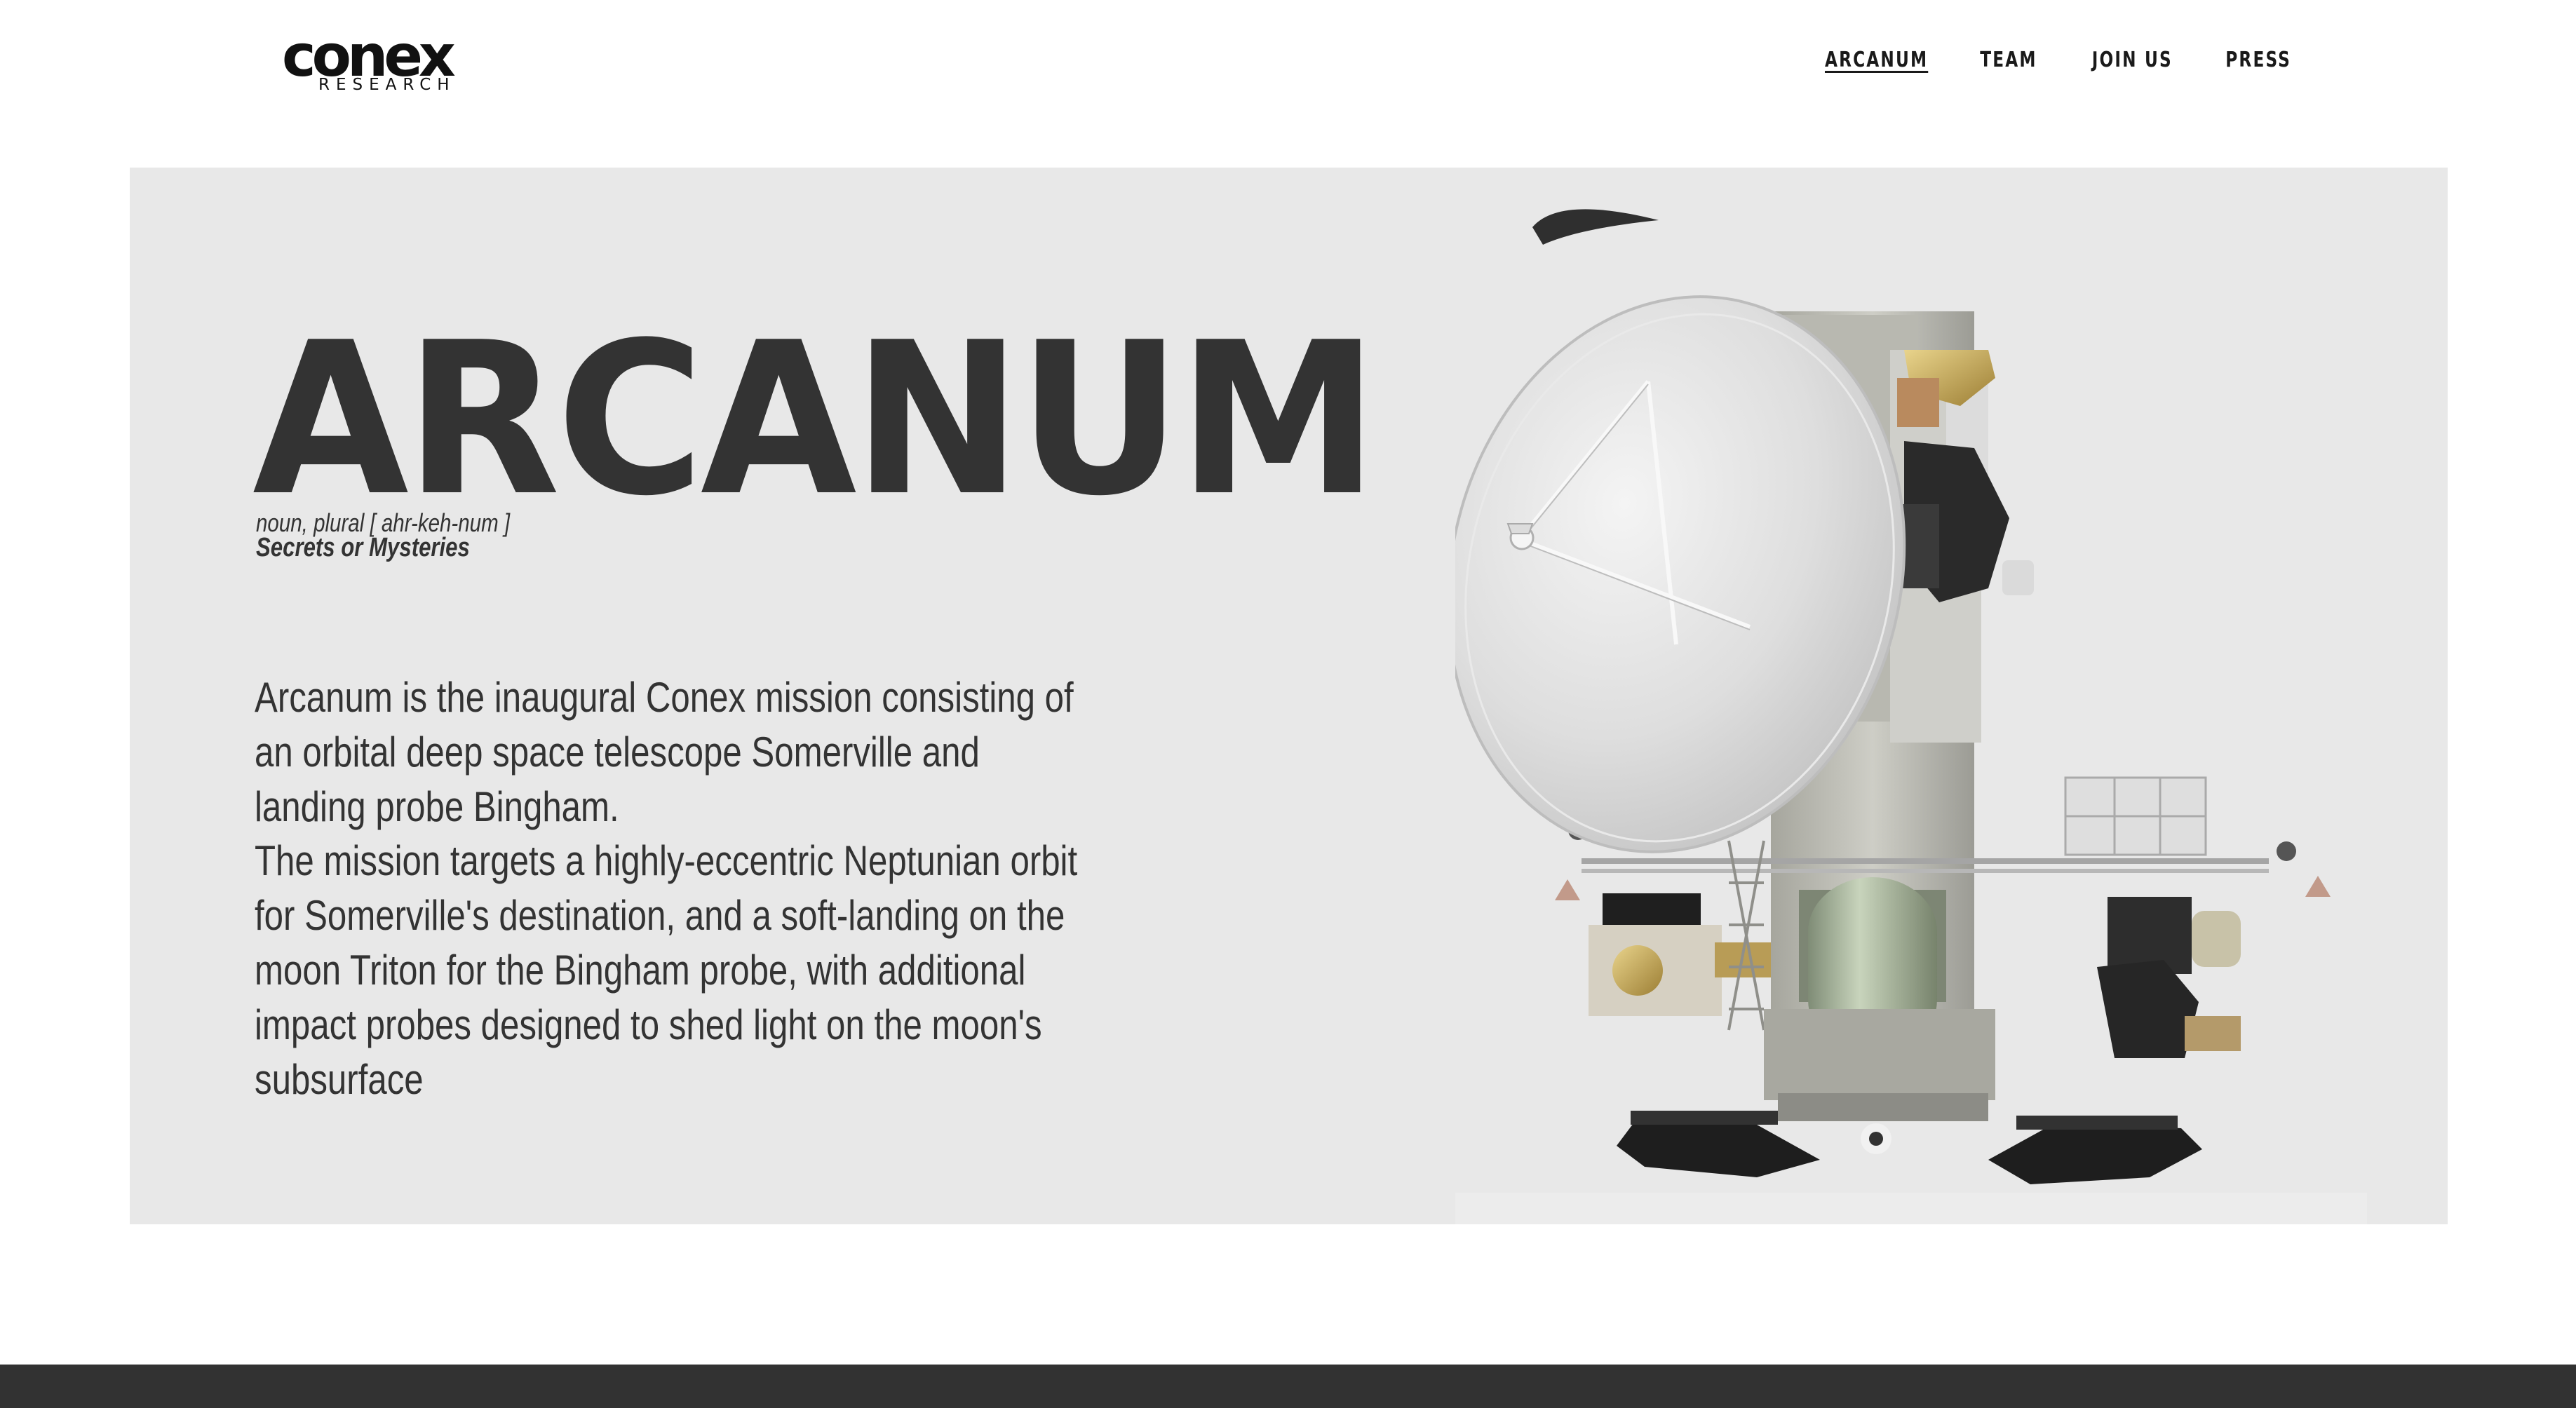 The height and width of the screenshot is (1408, 2576). I want to click on nav-item-join-us: JOIN US, so click(2132, 60).